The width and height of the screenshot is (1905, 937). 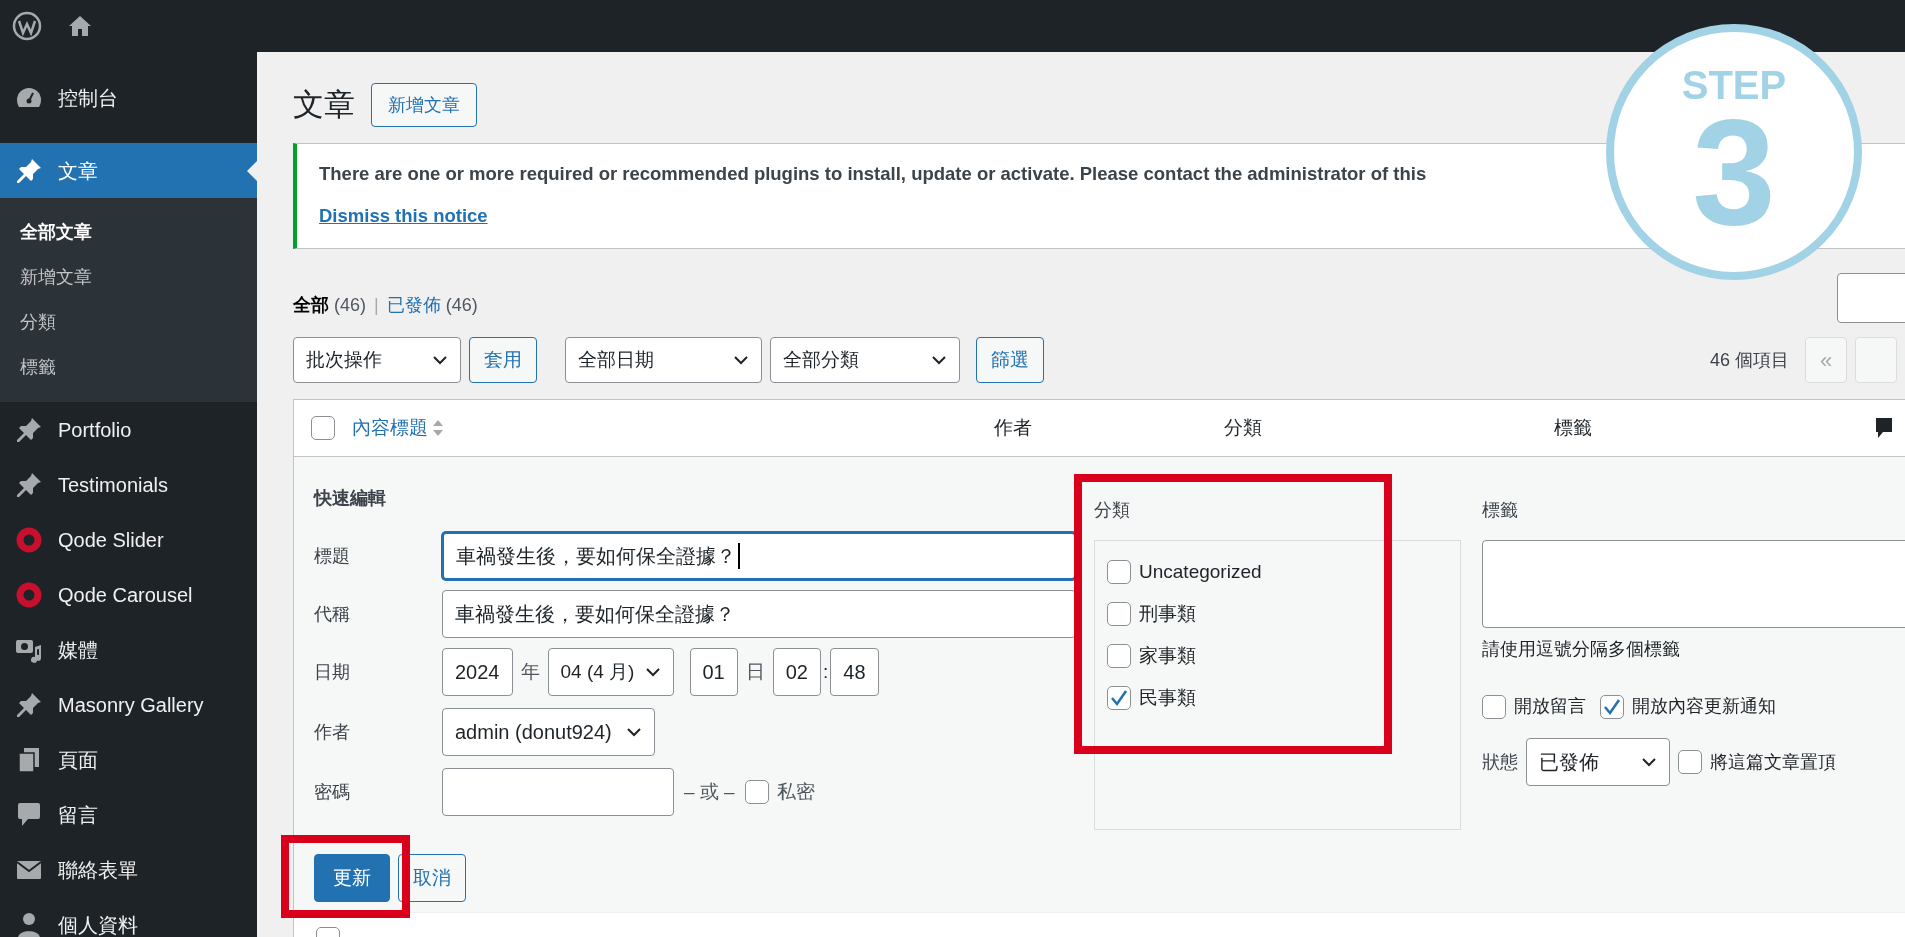 What do you see at coordinates (390, 428) in the screenshot?
I see `column-header-link: 內容標題` at bounding box center [390, 428].